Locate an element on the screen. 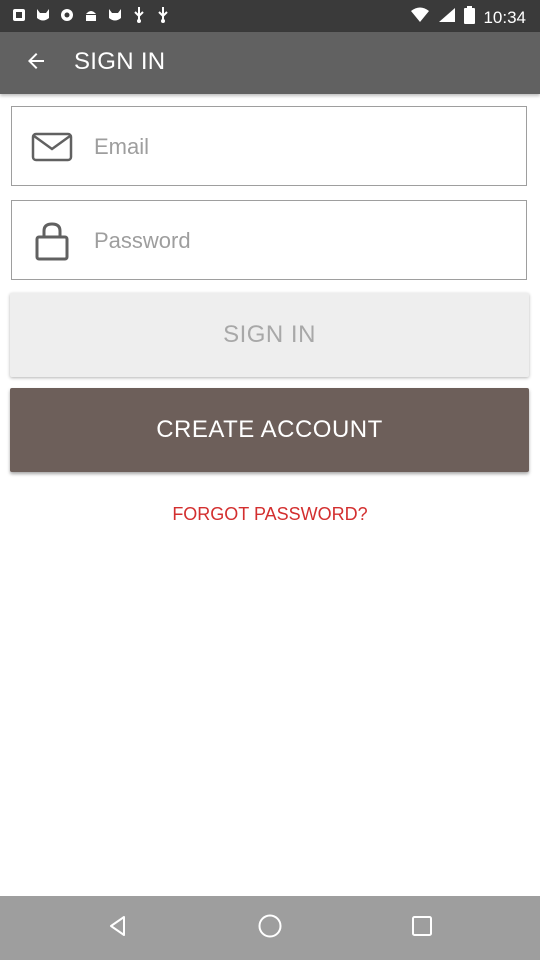  back-button is located at coordinates (36, 63).